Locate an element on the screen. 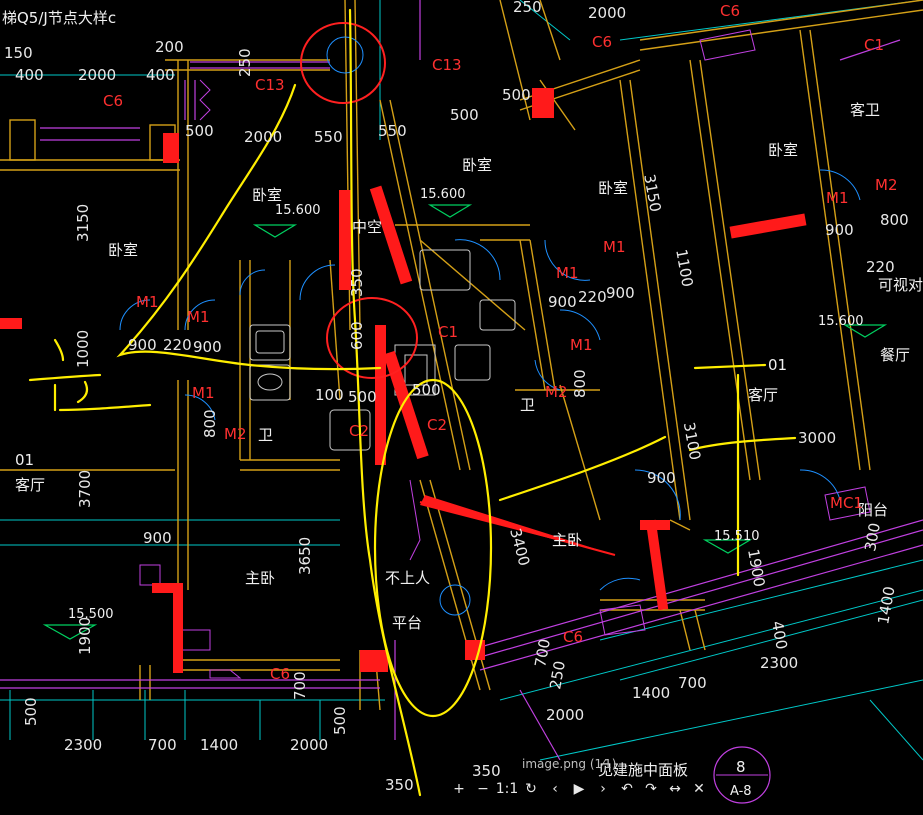 The height and width of the screenshot is (815, 923). dim-1900-left: 1900 is located at coordinates (85, 636).